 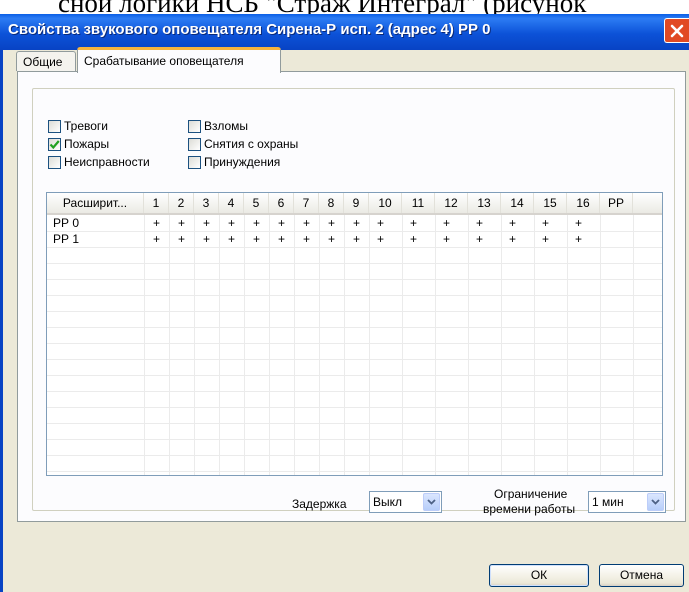 What do you see at coordinates (179, 60) in the screenshot?
I see `tab-siren-triggering: Срабатывание оповещателя` at bounding box center [179, 60].